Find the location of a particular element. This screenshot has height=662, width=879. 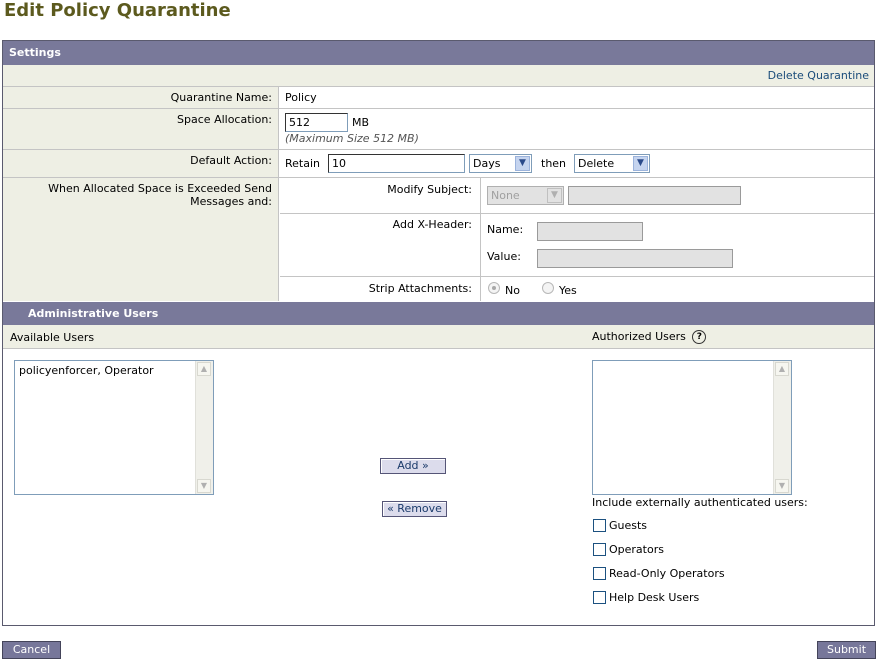

quarantine-name-label: Quarantine Name: is located at coordinates (141, 97).